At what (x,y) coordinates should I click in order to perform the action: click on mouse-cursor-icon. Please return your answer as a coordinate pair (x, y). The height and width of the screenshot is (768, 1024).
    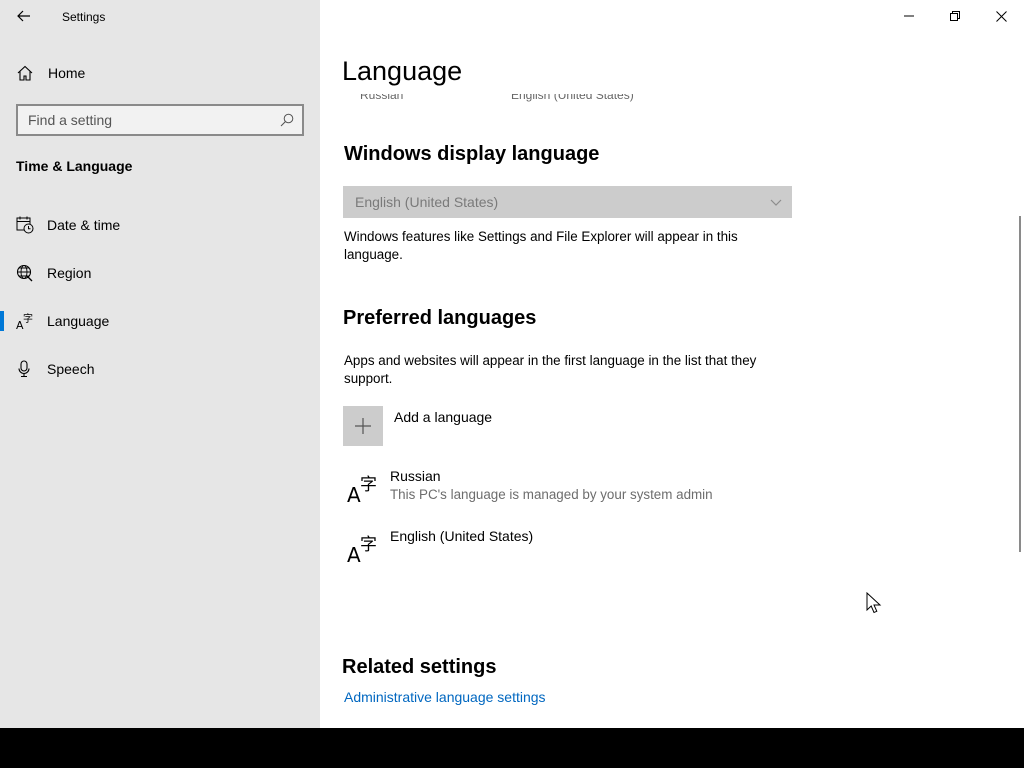
    Looking at the image, I should click on (874, 603).